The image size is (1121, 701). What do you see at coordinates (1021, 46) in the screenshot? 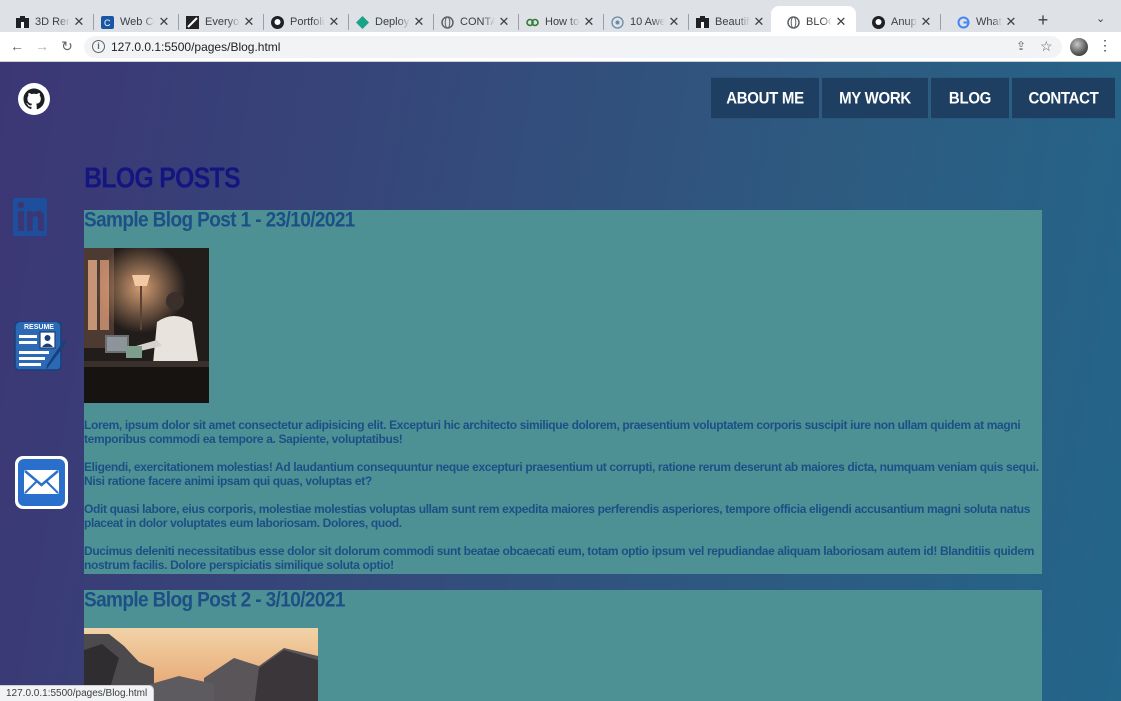
I see `share-icon: ⇪` at bounding box center [1021, 46].